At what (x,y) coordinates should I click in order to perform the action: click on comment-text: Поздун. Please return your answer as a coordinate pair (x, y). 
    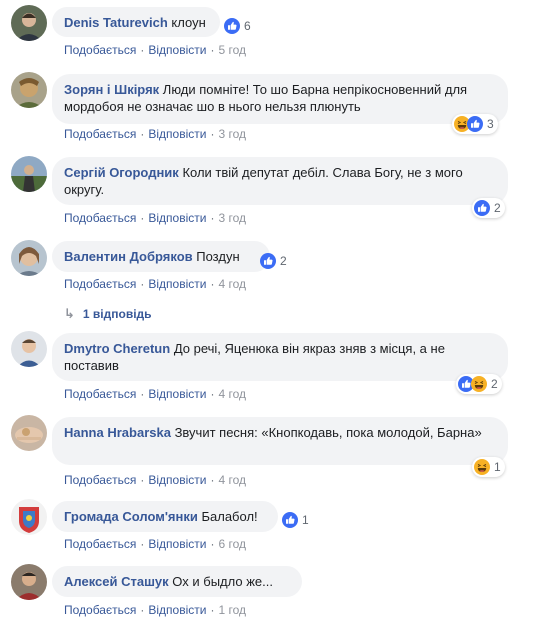
    Looking at the image, I should click on (218, 256).